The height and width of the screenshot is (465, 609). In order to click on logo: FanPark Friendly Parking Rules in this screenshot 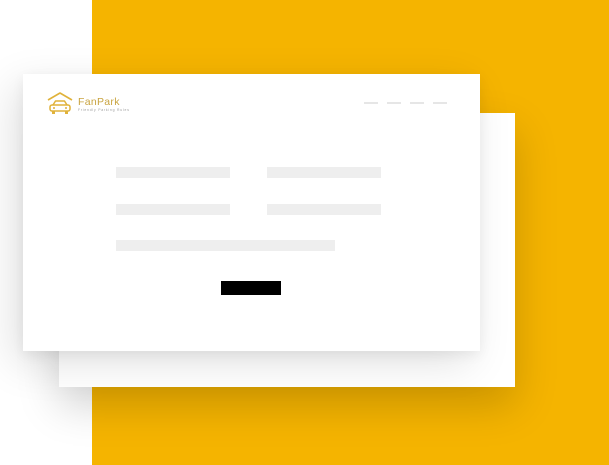, I will do `click(87, 104)`.